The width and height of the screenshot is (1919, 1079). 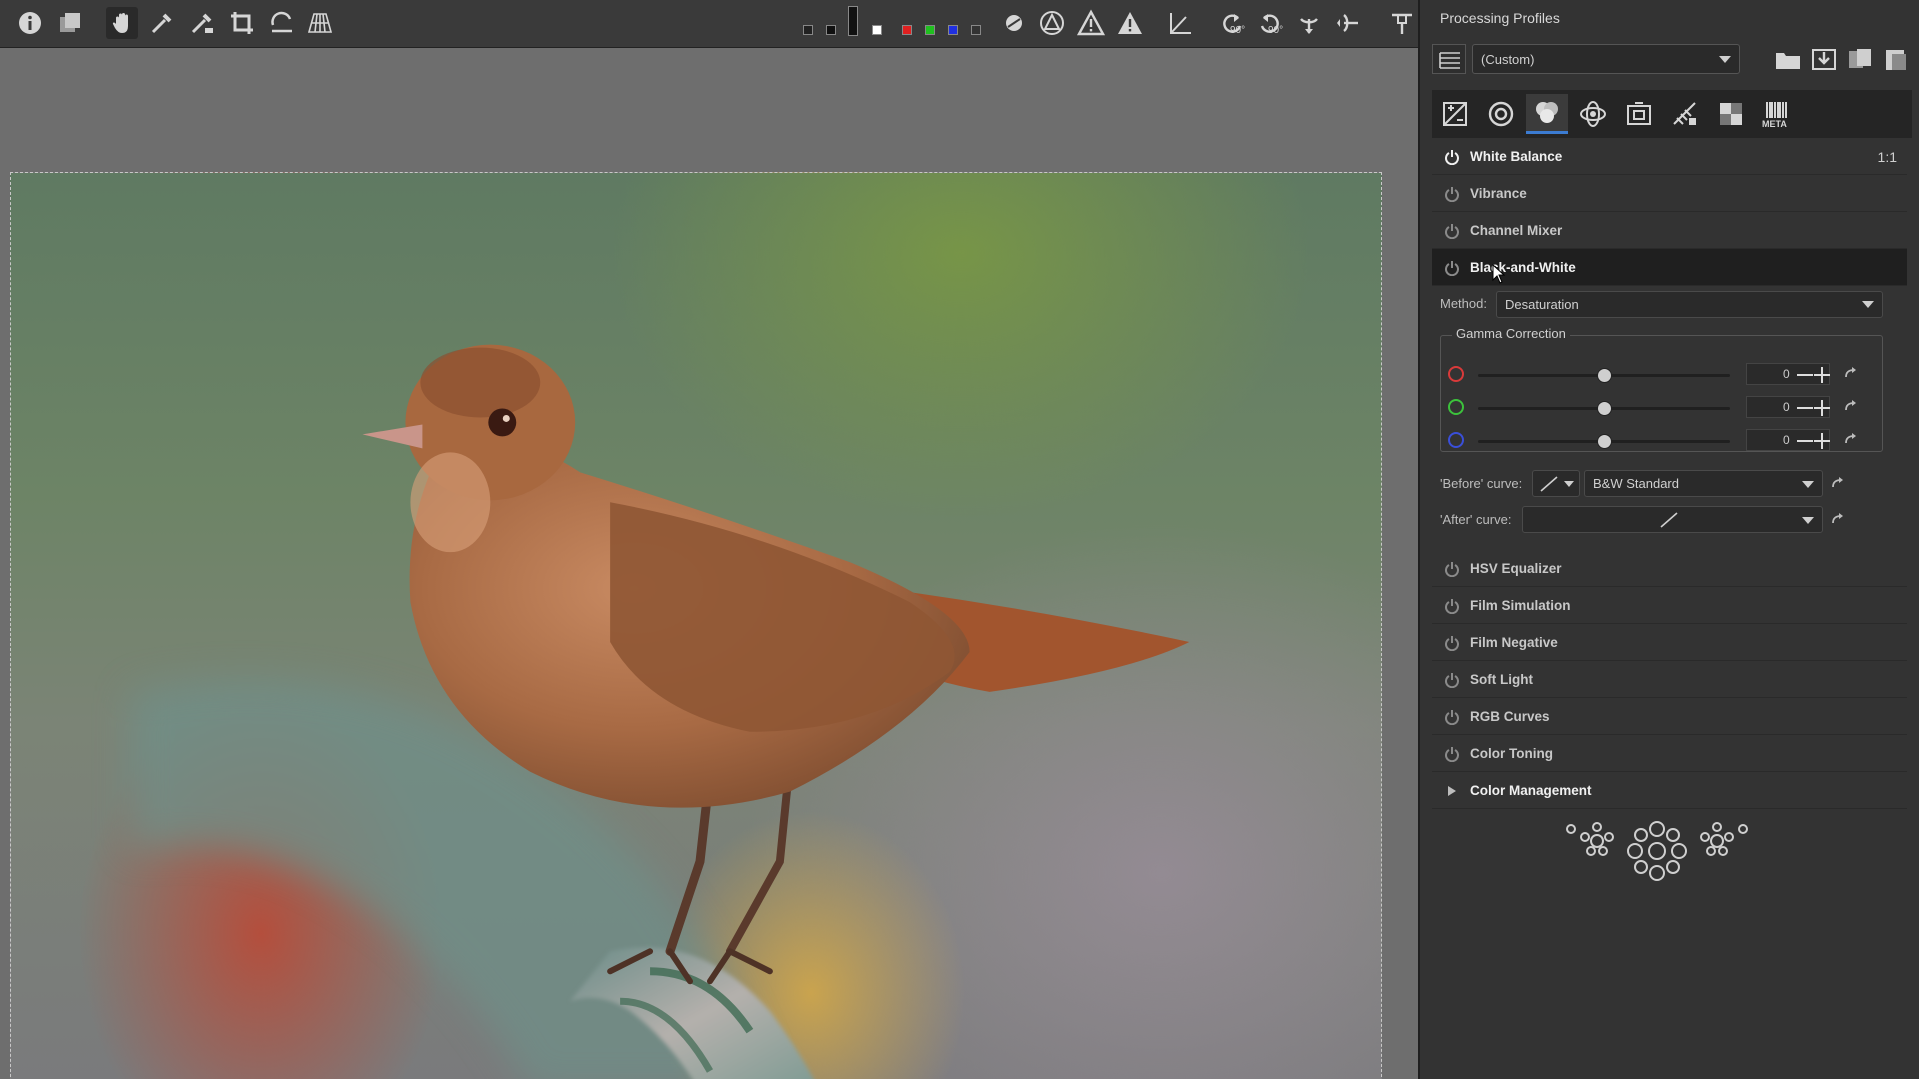 What do you see at coordinates (853, 21) in the screenshot?
I see `clip-indicator` at bounding box center [853, 21].